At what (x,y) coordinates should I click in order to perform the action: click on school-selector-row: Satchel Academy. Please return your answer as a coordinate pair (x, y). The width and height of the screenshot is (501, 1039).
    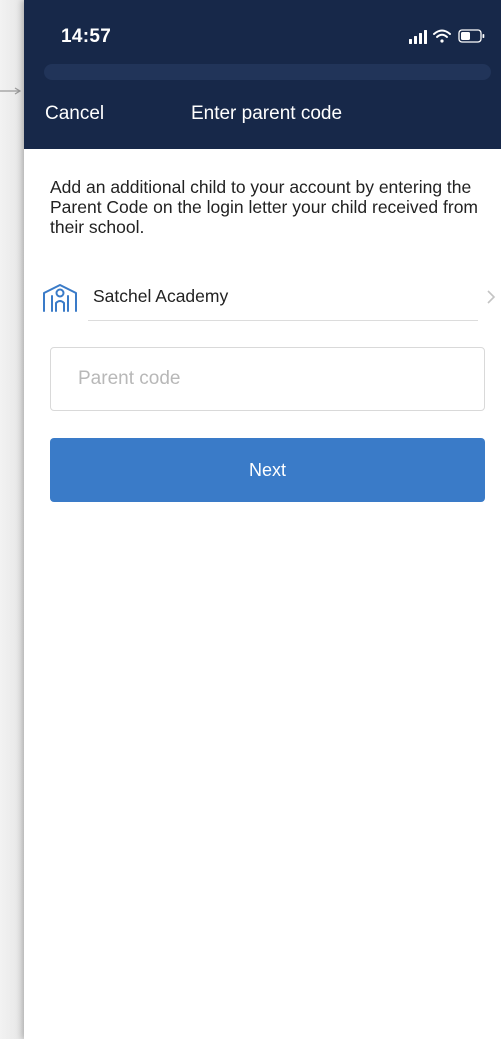
    Looking at the image, I should click on (269, 300).